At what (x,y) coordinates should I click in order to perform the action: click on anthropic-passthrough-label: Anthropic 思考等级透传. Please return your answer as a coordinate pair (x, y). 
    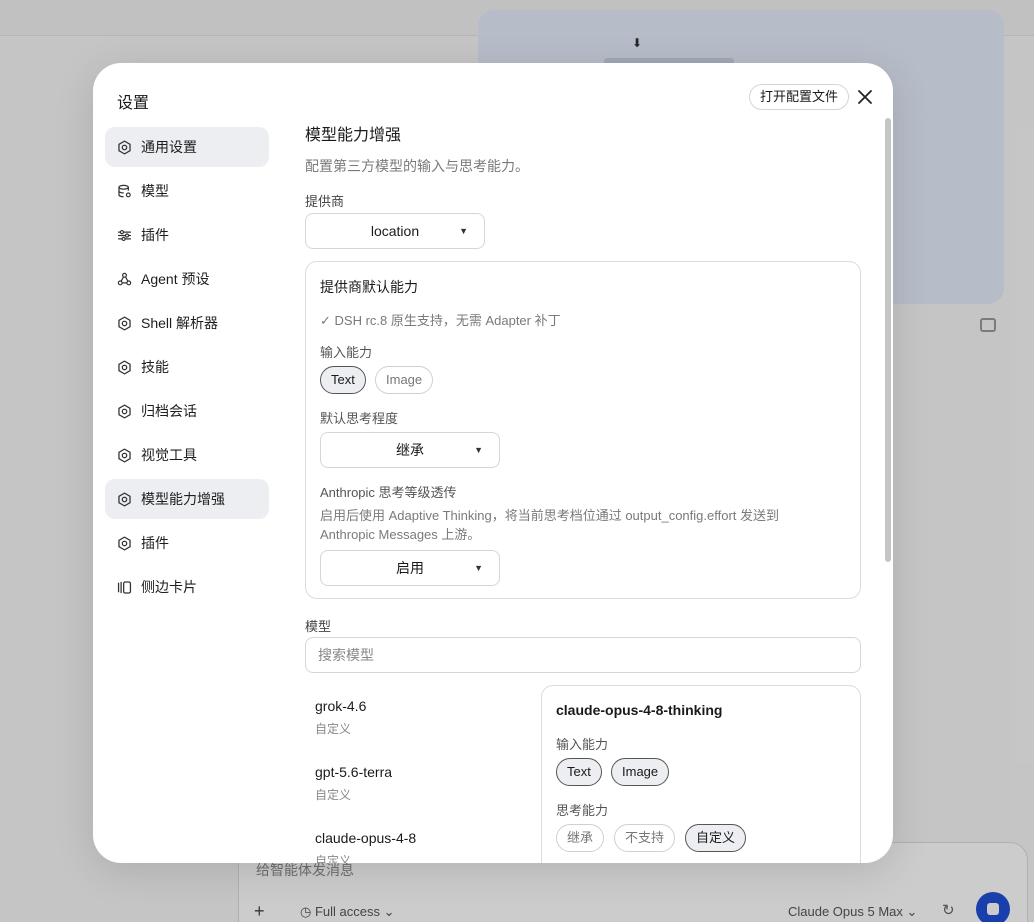
    Looking at the image, I should click on (388, 492).